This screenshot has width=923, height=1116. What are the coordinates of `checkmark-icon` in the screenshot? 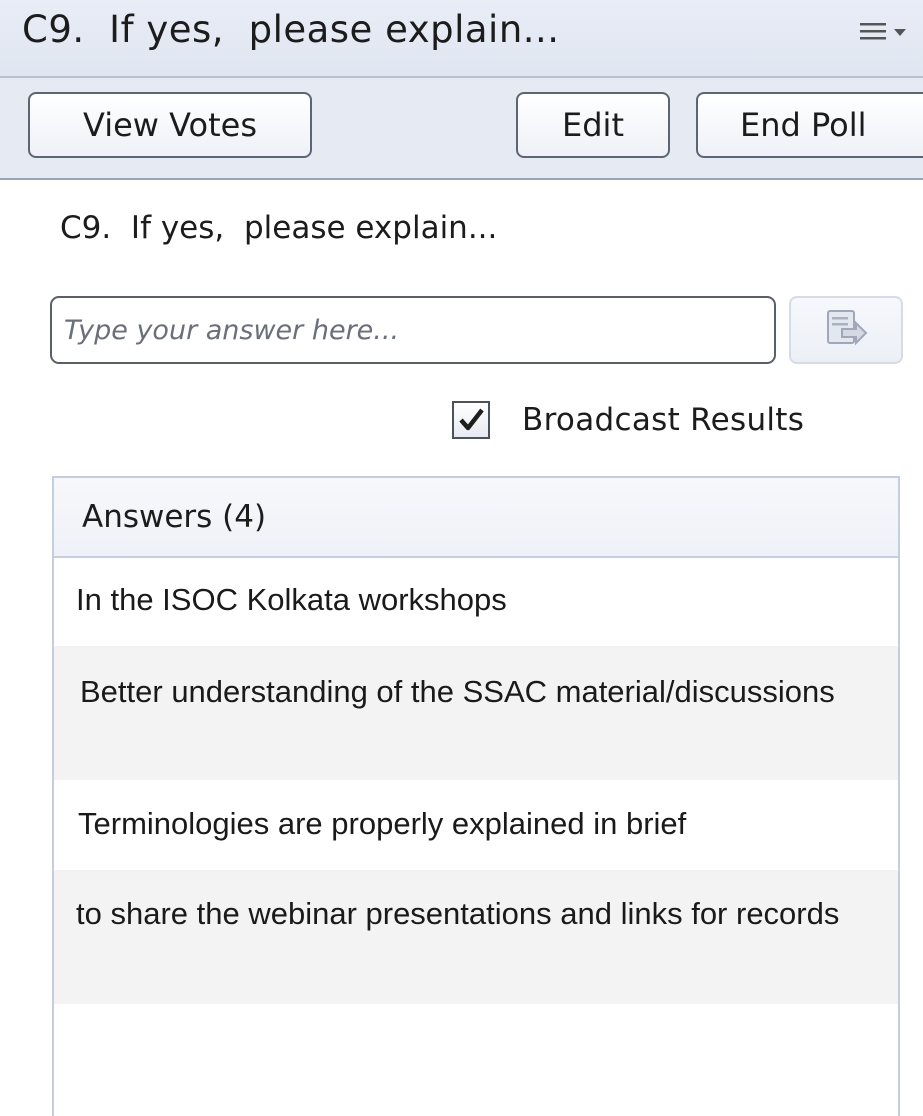 It's located at (471, 419).